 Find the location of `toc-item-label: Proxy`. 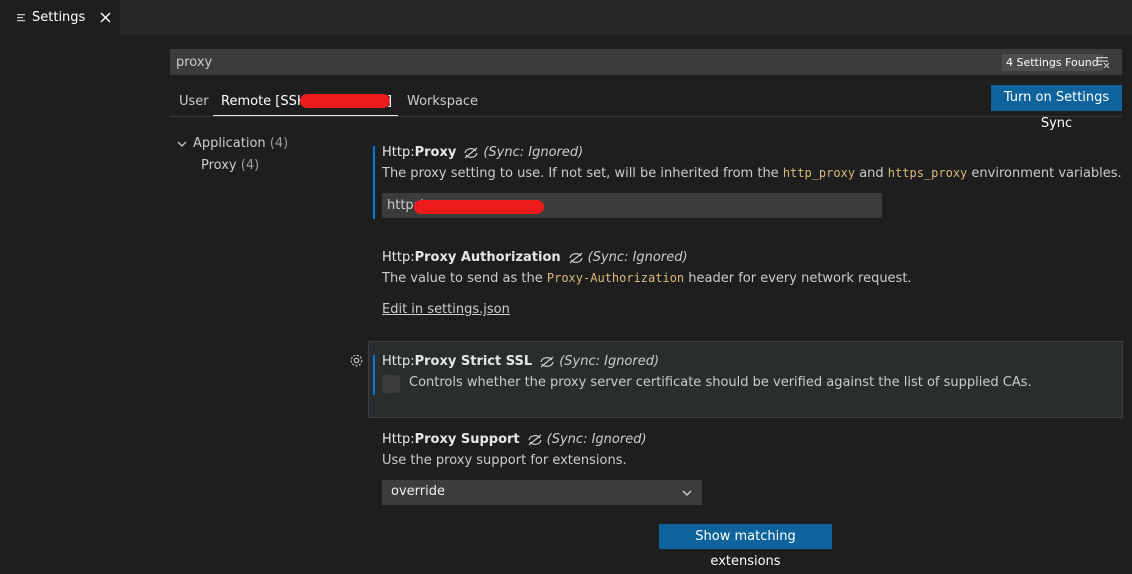

toc-item-label: Proxy is located at coordinates (219, 165).